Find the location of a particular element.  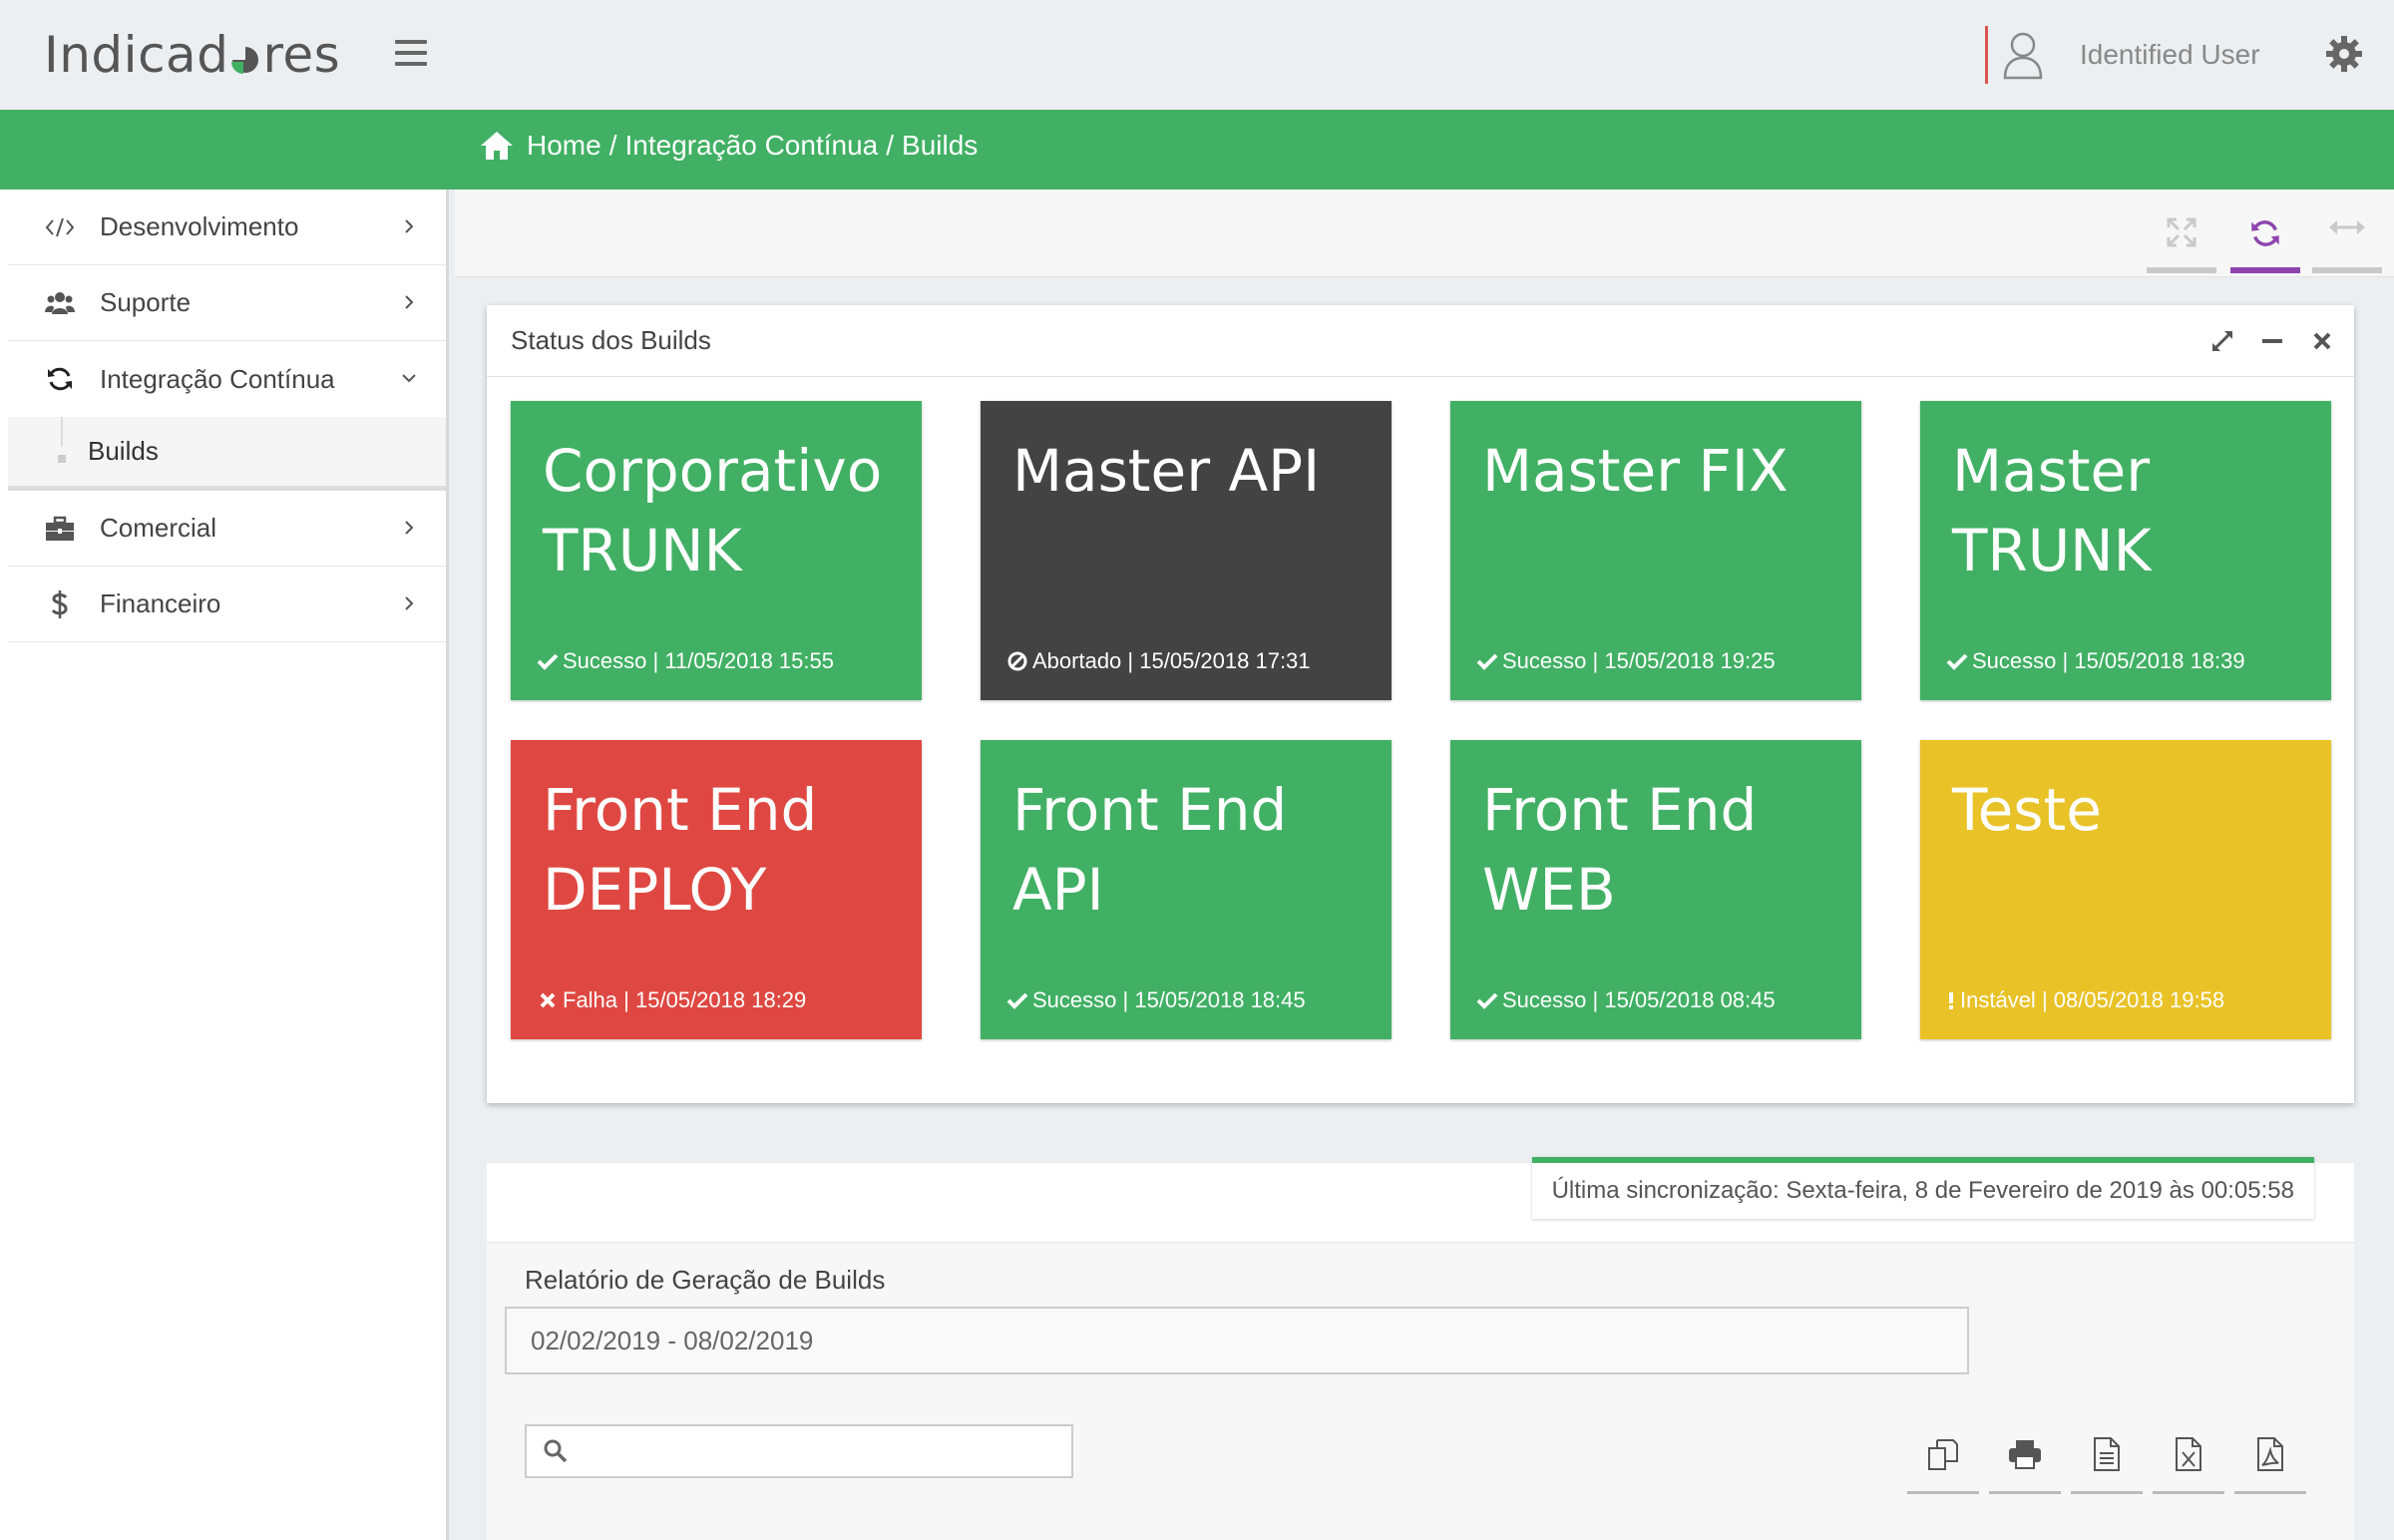

close-panel-icon is located at coordinates (2322, 341).